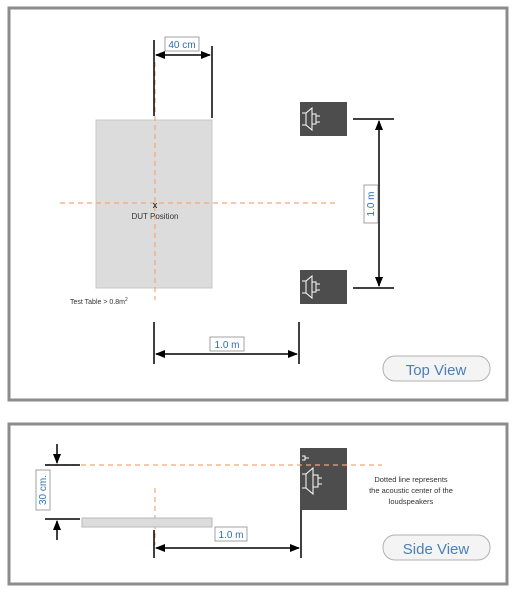 The width and height of the screenshot is (521, 608). I want to click on dim-horizontal-label: 1.0 m, so click(226, 345).